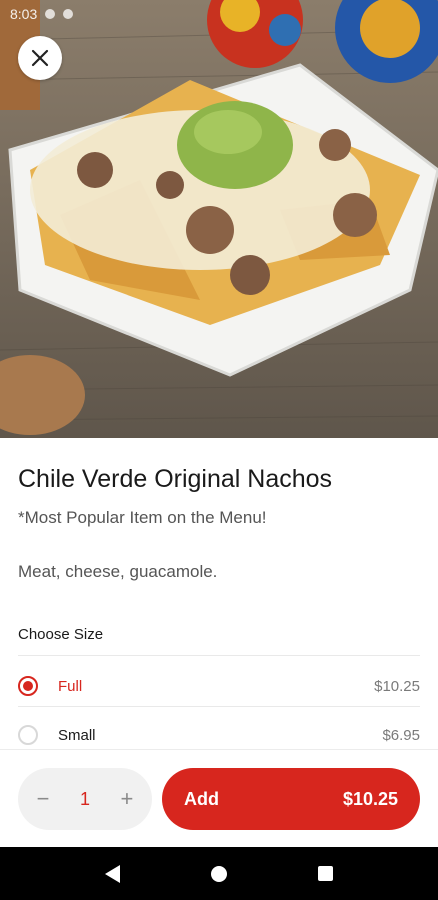  Describe the element at coordinates (113, 873) in the screenshot. I see `back-icon` at that location.